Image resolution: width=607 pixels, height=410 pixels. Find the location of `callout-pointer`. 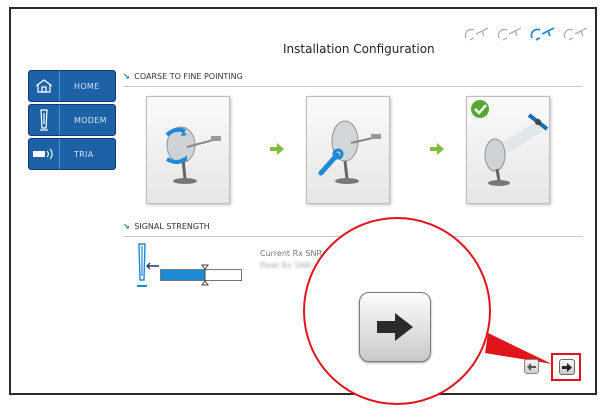

callout-pointer is located at coordinates (533, 357).